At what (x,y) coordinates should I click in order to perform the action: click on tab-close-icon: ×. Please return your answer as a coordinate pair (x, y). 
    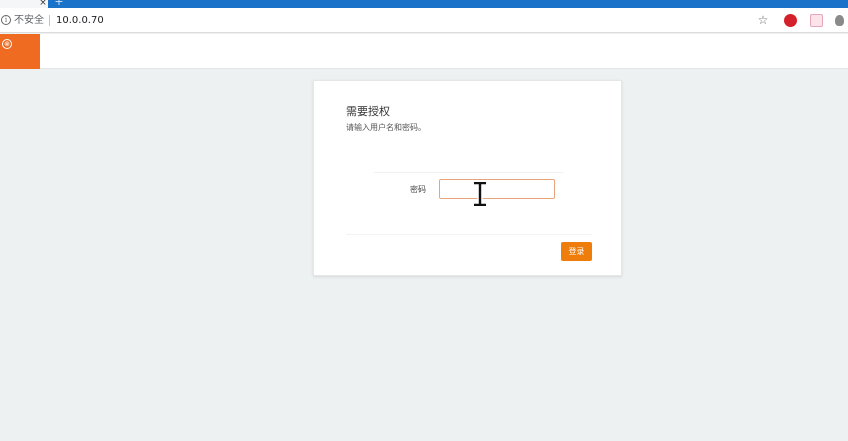
    Looking at the image, I should click on (43, 4).